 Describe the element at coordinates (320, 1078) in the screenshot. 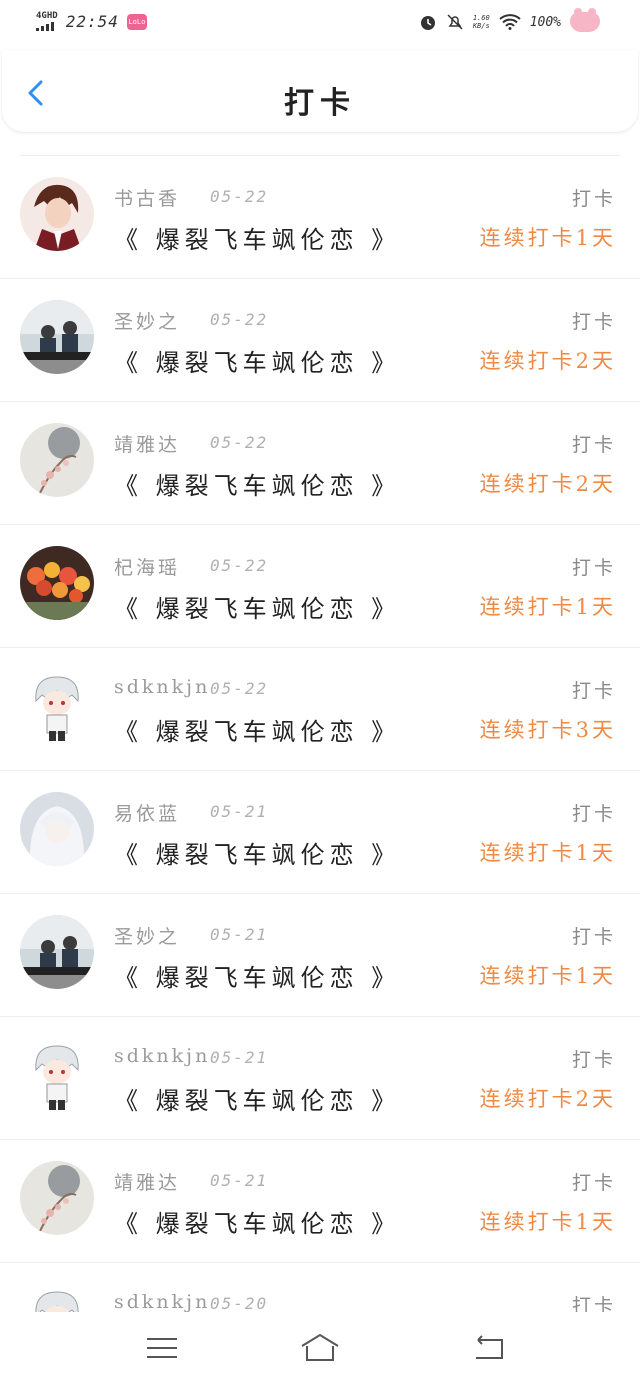

I see `list-item: sdknkjn 05-21 《 爆裂飞车飒伦恋 》 打卡连续打卡2天` at that location.